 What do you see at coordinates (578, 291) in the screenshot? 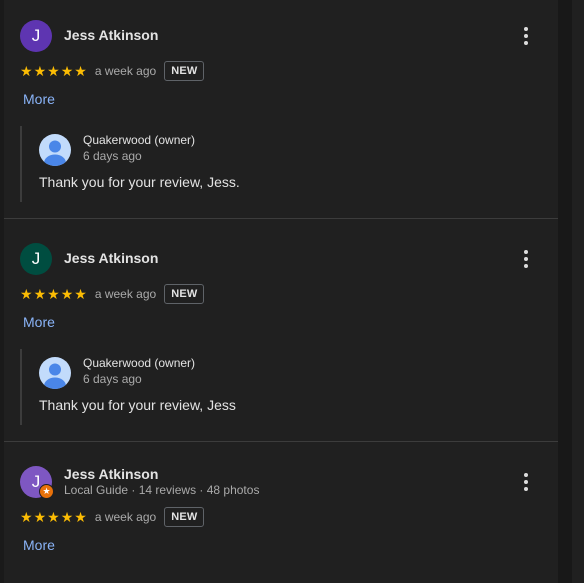
I see `scrollbar-track` at bounding box center [578, 291].